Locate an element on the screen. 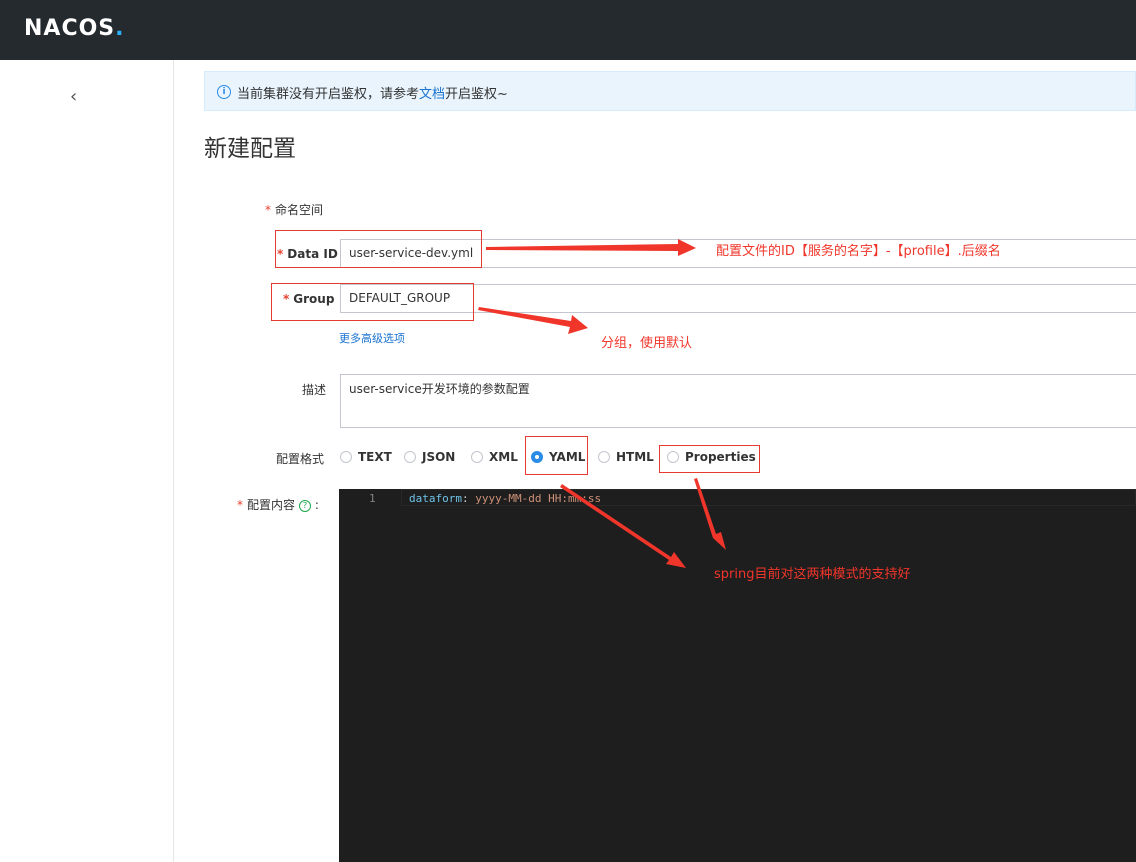 The width and height of the screenshot is (1136, 862). arrow-group is located at coordinates (533, 320).